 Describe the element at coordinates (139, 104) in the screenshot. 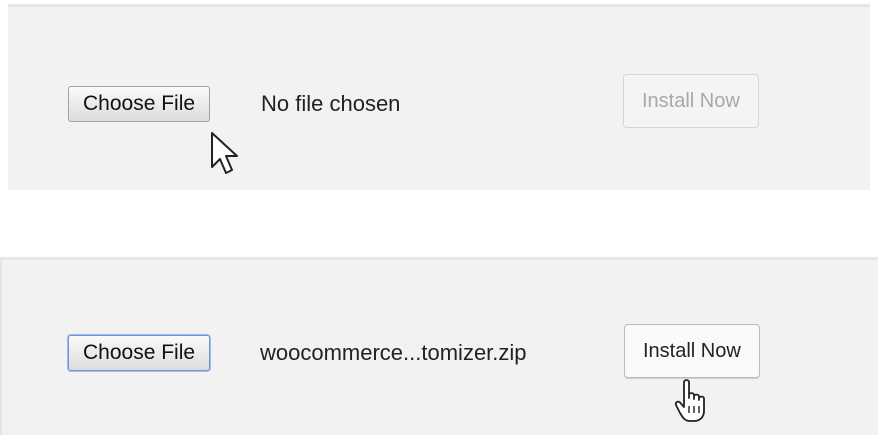

I see `choose-file-button: Choose File` at that location.